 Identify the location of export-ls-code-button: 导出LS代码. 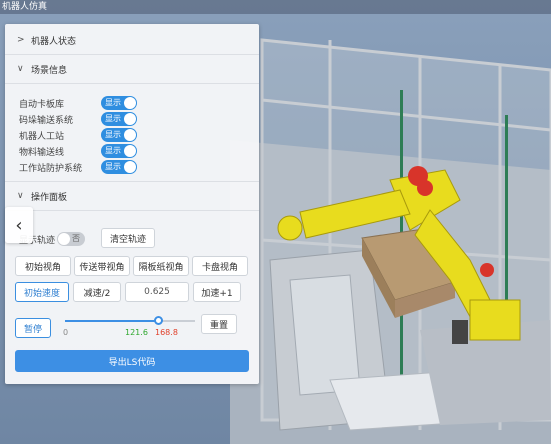
(132, 361).